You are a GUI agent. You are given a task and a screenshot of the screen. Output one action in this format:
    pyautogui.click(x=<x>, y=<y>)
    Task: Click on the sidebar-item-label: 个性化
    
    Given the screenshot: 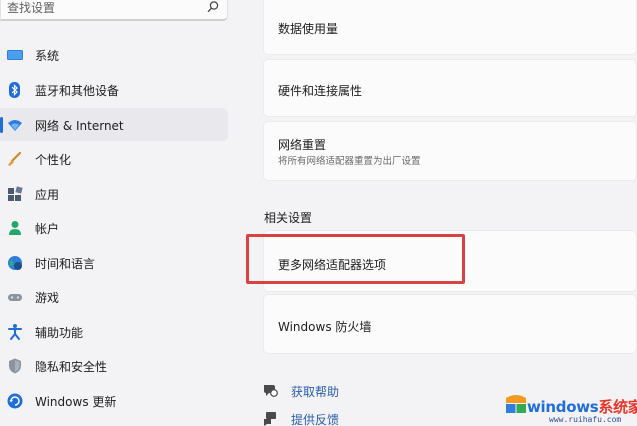 What is the action you would take?
    pyautogui.click(x=53, y=160)
    